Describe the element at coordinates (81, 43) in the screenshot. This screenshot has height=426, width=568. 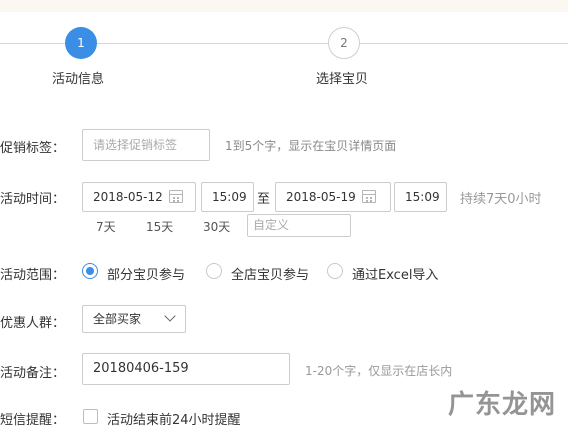
I see `step-1-circle: 1` at that location.